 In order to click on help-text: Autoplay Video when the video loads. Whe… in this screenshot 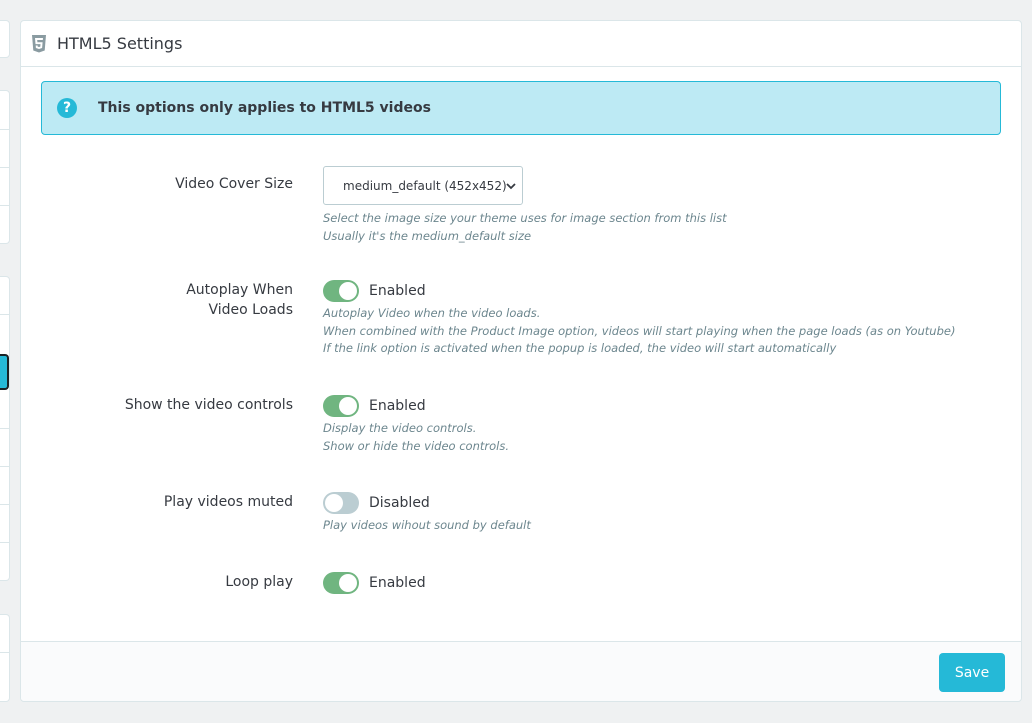, I will do `click(639, 330)`.